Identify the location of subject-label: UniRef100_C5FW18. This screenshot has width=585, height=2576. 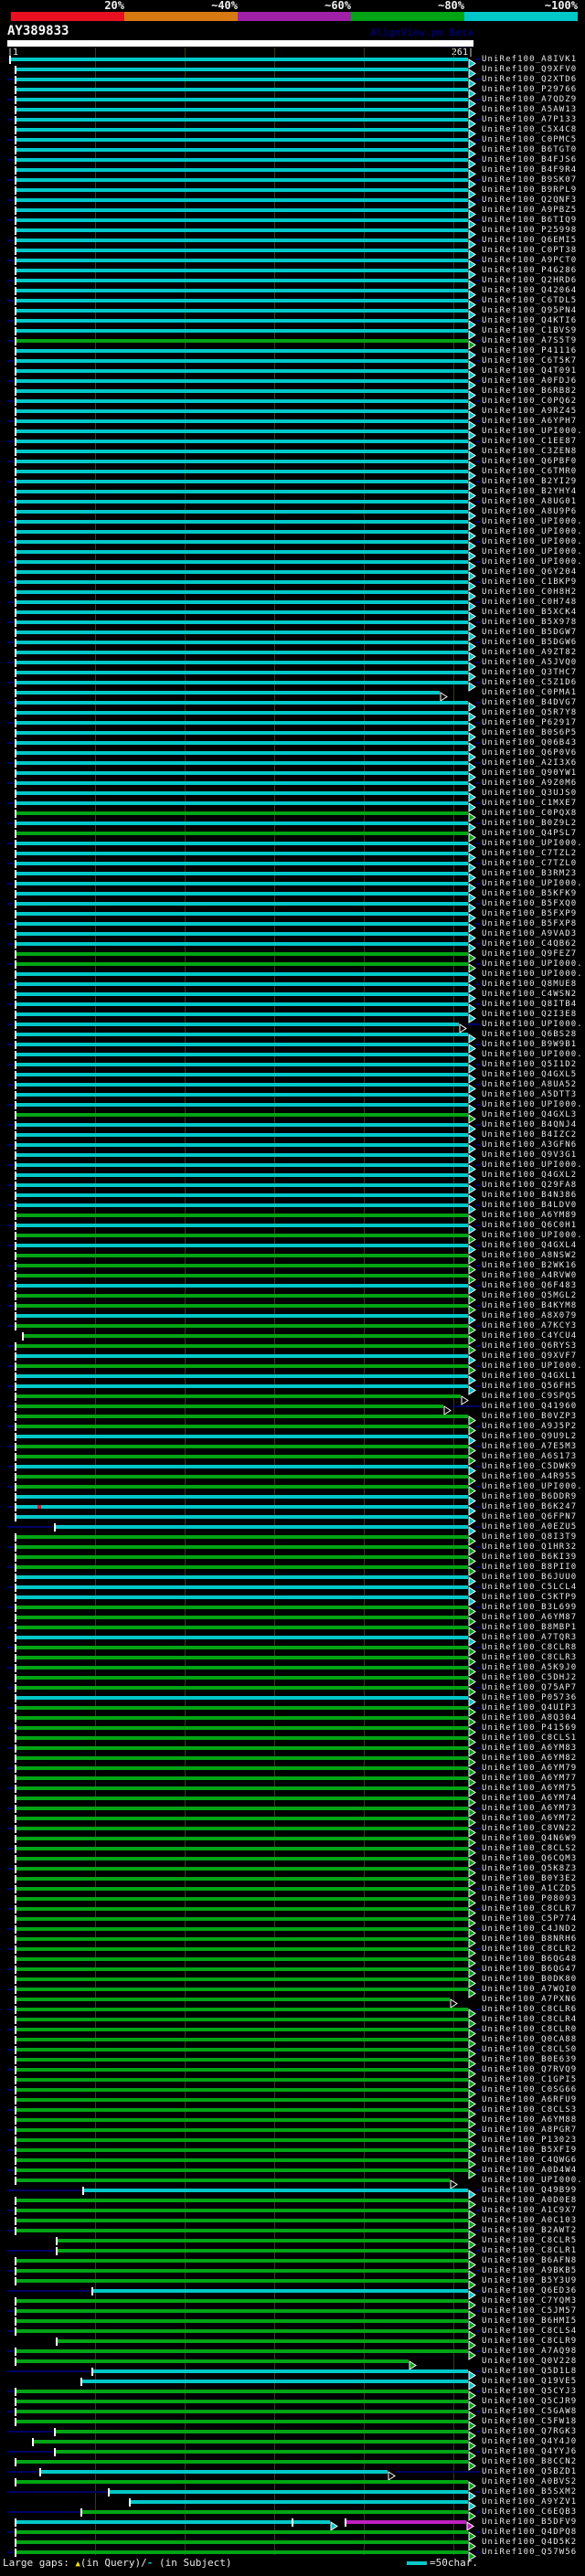
(530, 2422).